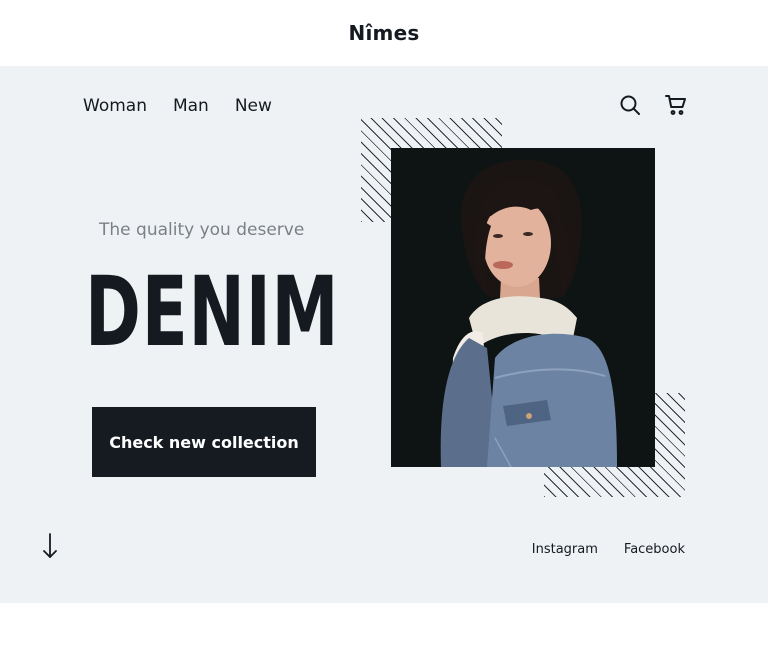  What do you see at coordinates (253, 106) in the screenshot?
I see `nav-item-new: New` at bounding box center [253, 106].